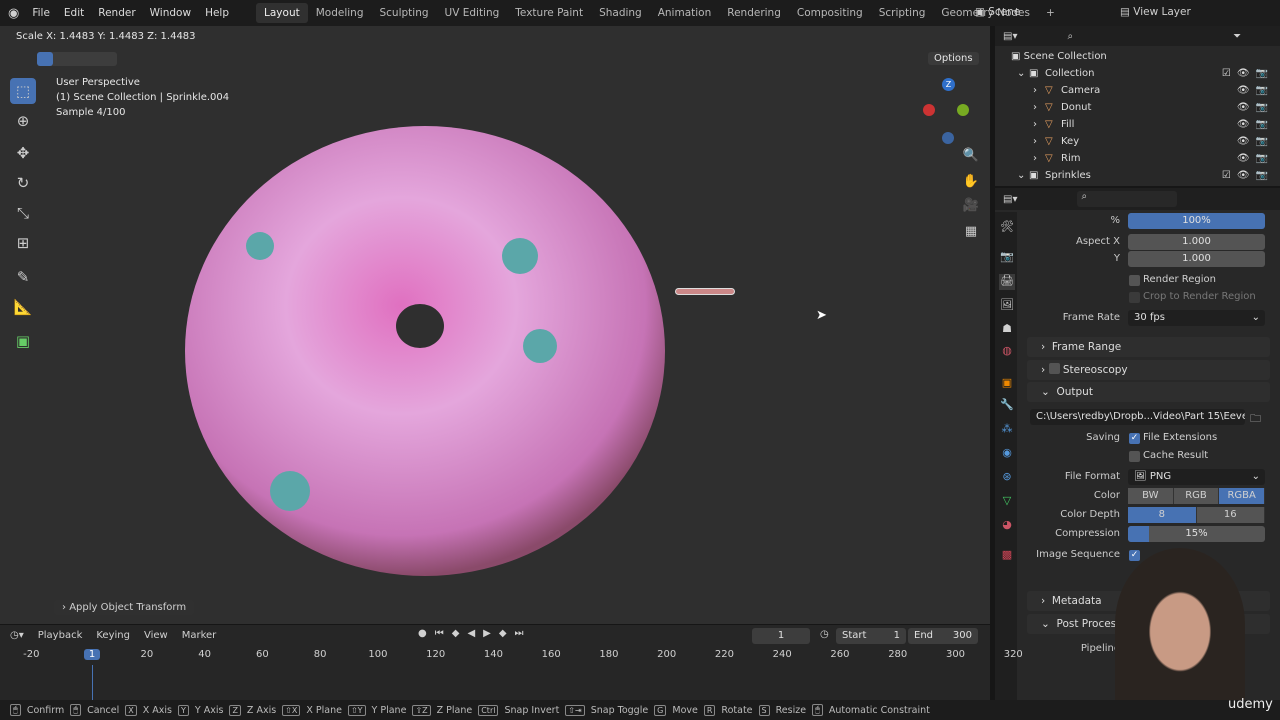  I want to click on timeline-menu-view: View, so click(156, 635).